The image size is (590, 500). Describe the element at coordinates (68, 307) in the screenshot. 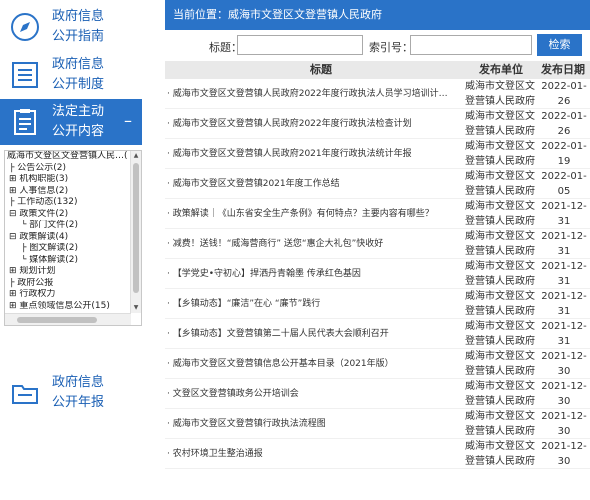

I see `tree-node: ⊞ 重点领域信息公开(15)` at that location.